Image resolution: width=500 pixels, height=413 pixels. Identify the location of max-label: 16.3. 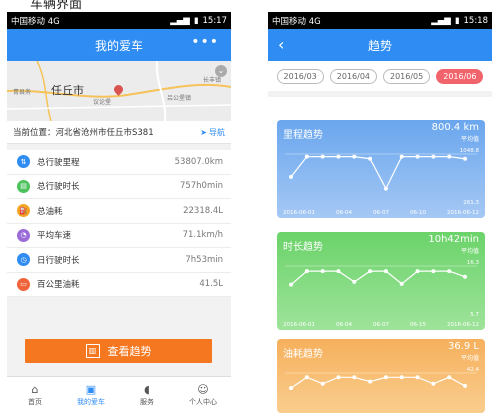
(473, 263).